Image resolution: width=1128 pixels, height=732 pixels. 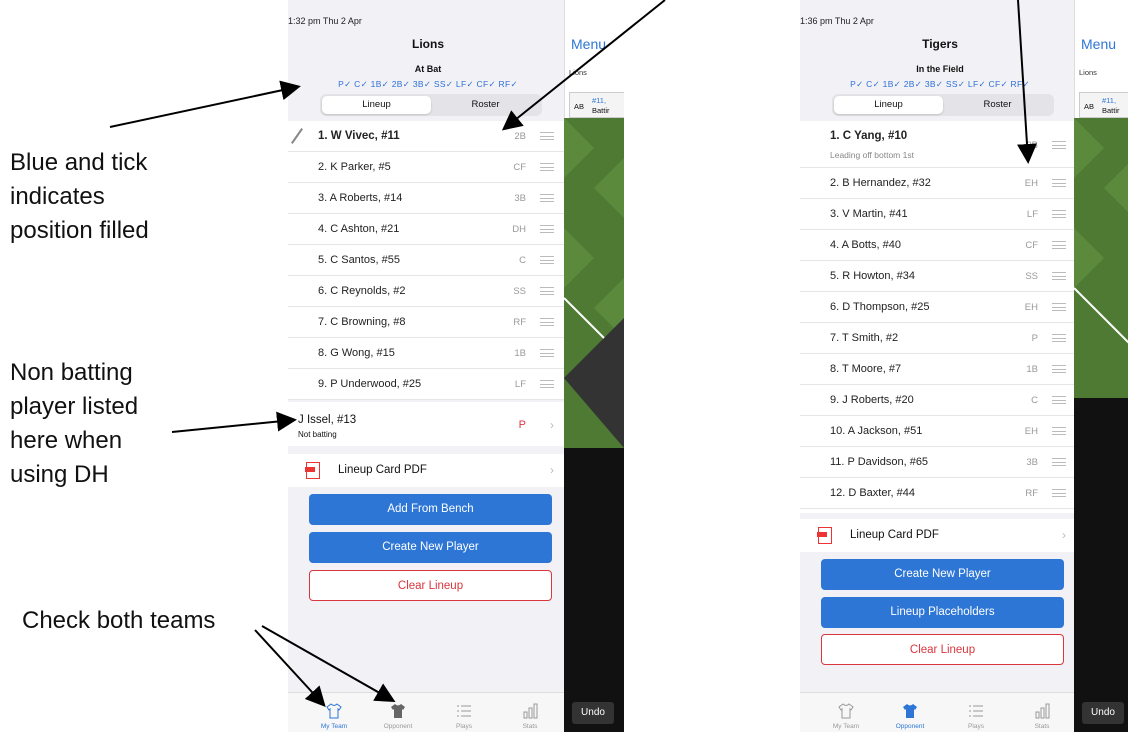 What do you see at coordinates (428, 136) in the screenshot?
I see `lineup-row: 1. W Vivec, #11 2B` at bounding box center [428, 136].